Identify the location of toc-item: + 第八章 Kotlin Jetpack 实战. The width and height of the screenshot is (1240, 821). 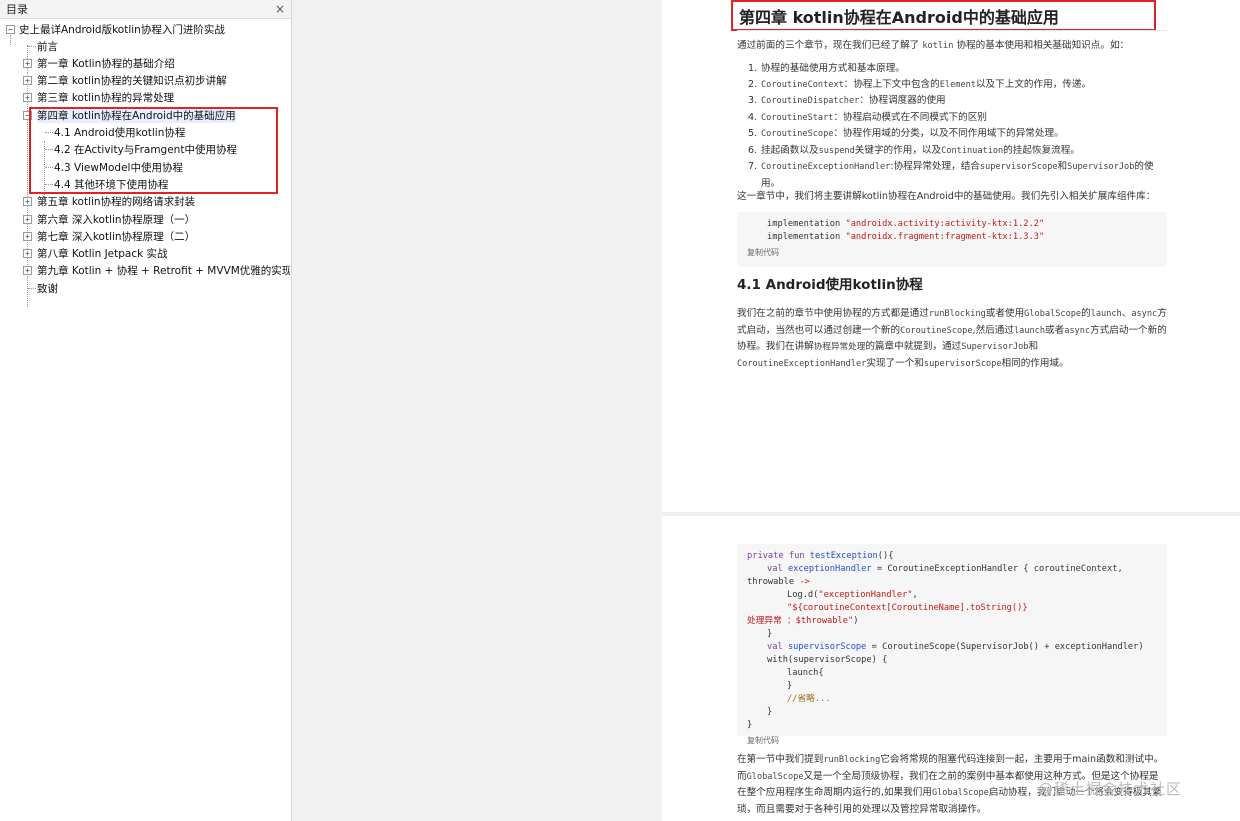
(145, 253).